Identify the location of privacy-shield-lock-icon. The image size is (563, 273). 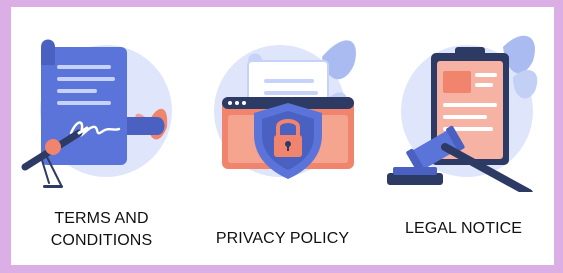
(285, 109).